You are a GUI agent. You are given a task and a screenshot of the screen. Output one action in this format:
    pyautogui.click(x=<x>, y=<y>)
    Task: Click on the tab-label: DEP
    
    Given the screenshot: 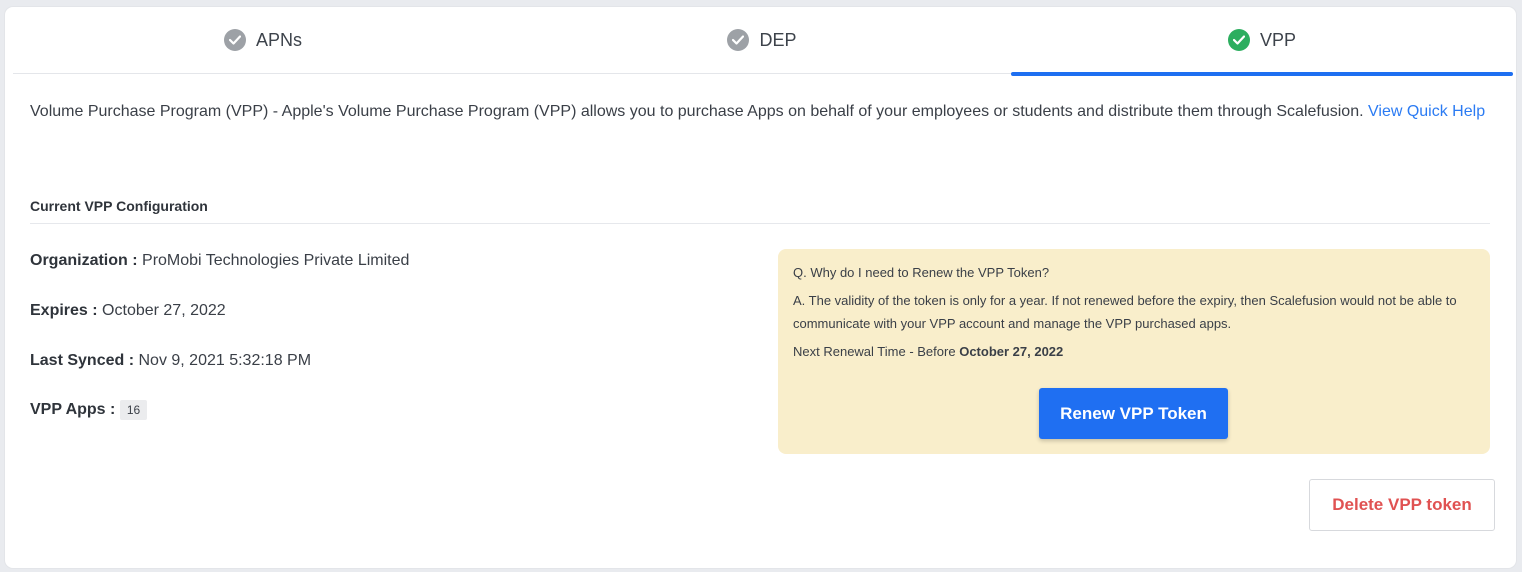 What is the action you would take?
    pyautogui.click(x=778, y=39)
    